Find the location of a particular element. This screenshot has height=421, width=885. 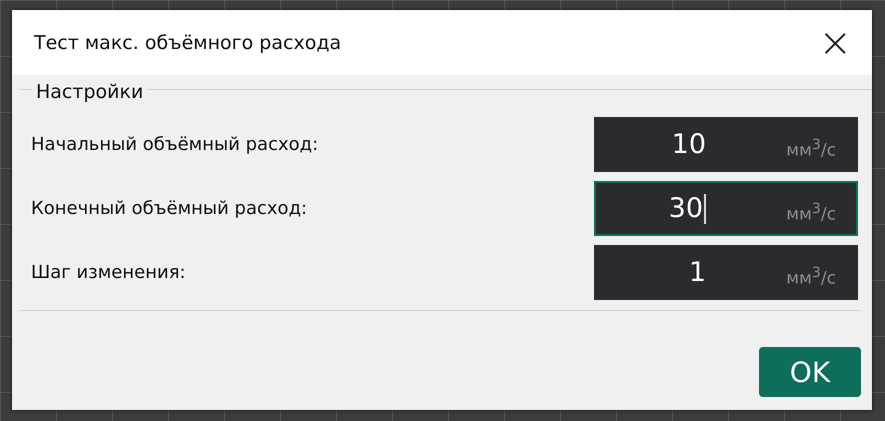

field-label: Конечный объёмный расход: is located at coordinates (169, 208).